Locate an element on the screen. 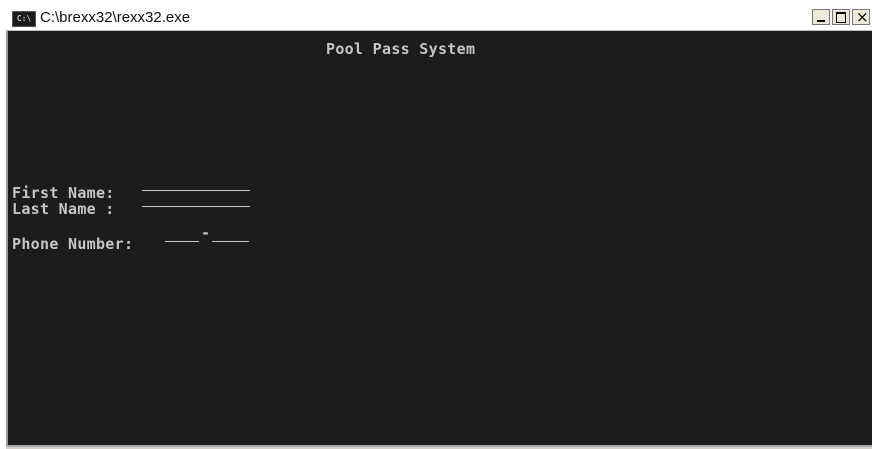 The width and height of the screenshot is (872, 449). phone-prefix-field is located at coordinates (182, 241).